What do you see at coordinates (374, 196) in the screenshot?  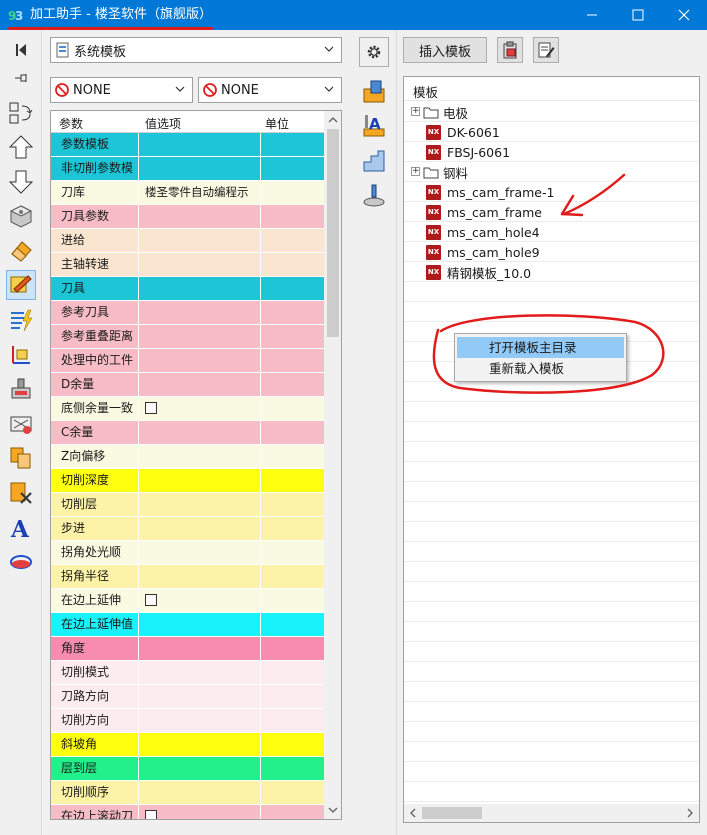 I see `drill-button` at bounding box center [374, 196].